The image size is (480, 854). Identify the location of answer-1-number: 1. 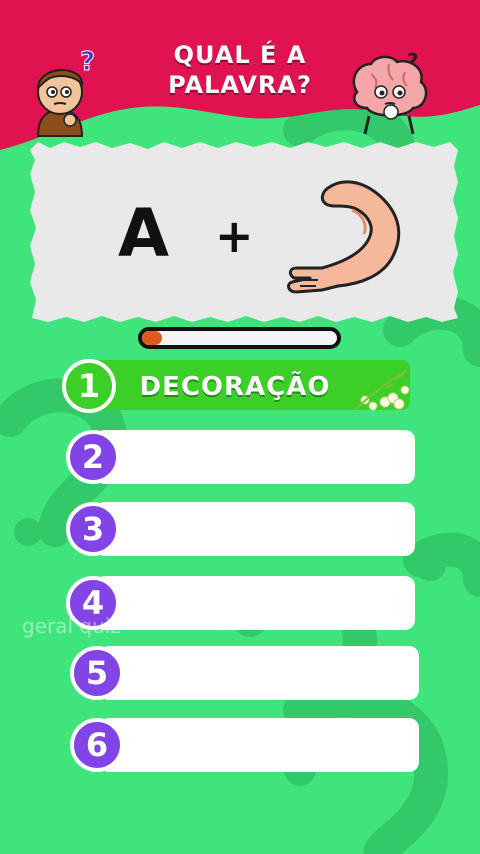
(89, 386).